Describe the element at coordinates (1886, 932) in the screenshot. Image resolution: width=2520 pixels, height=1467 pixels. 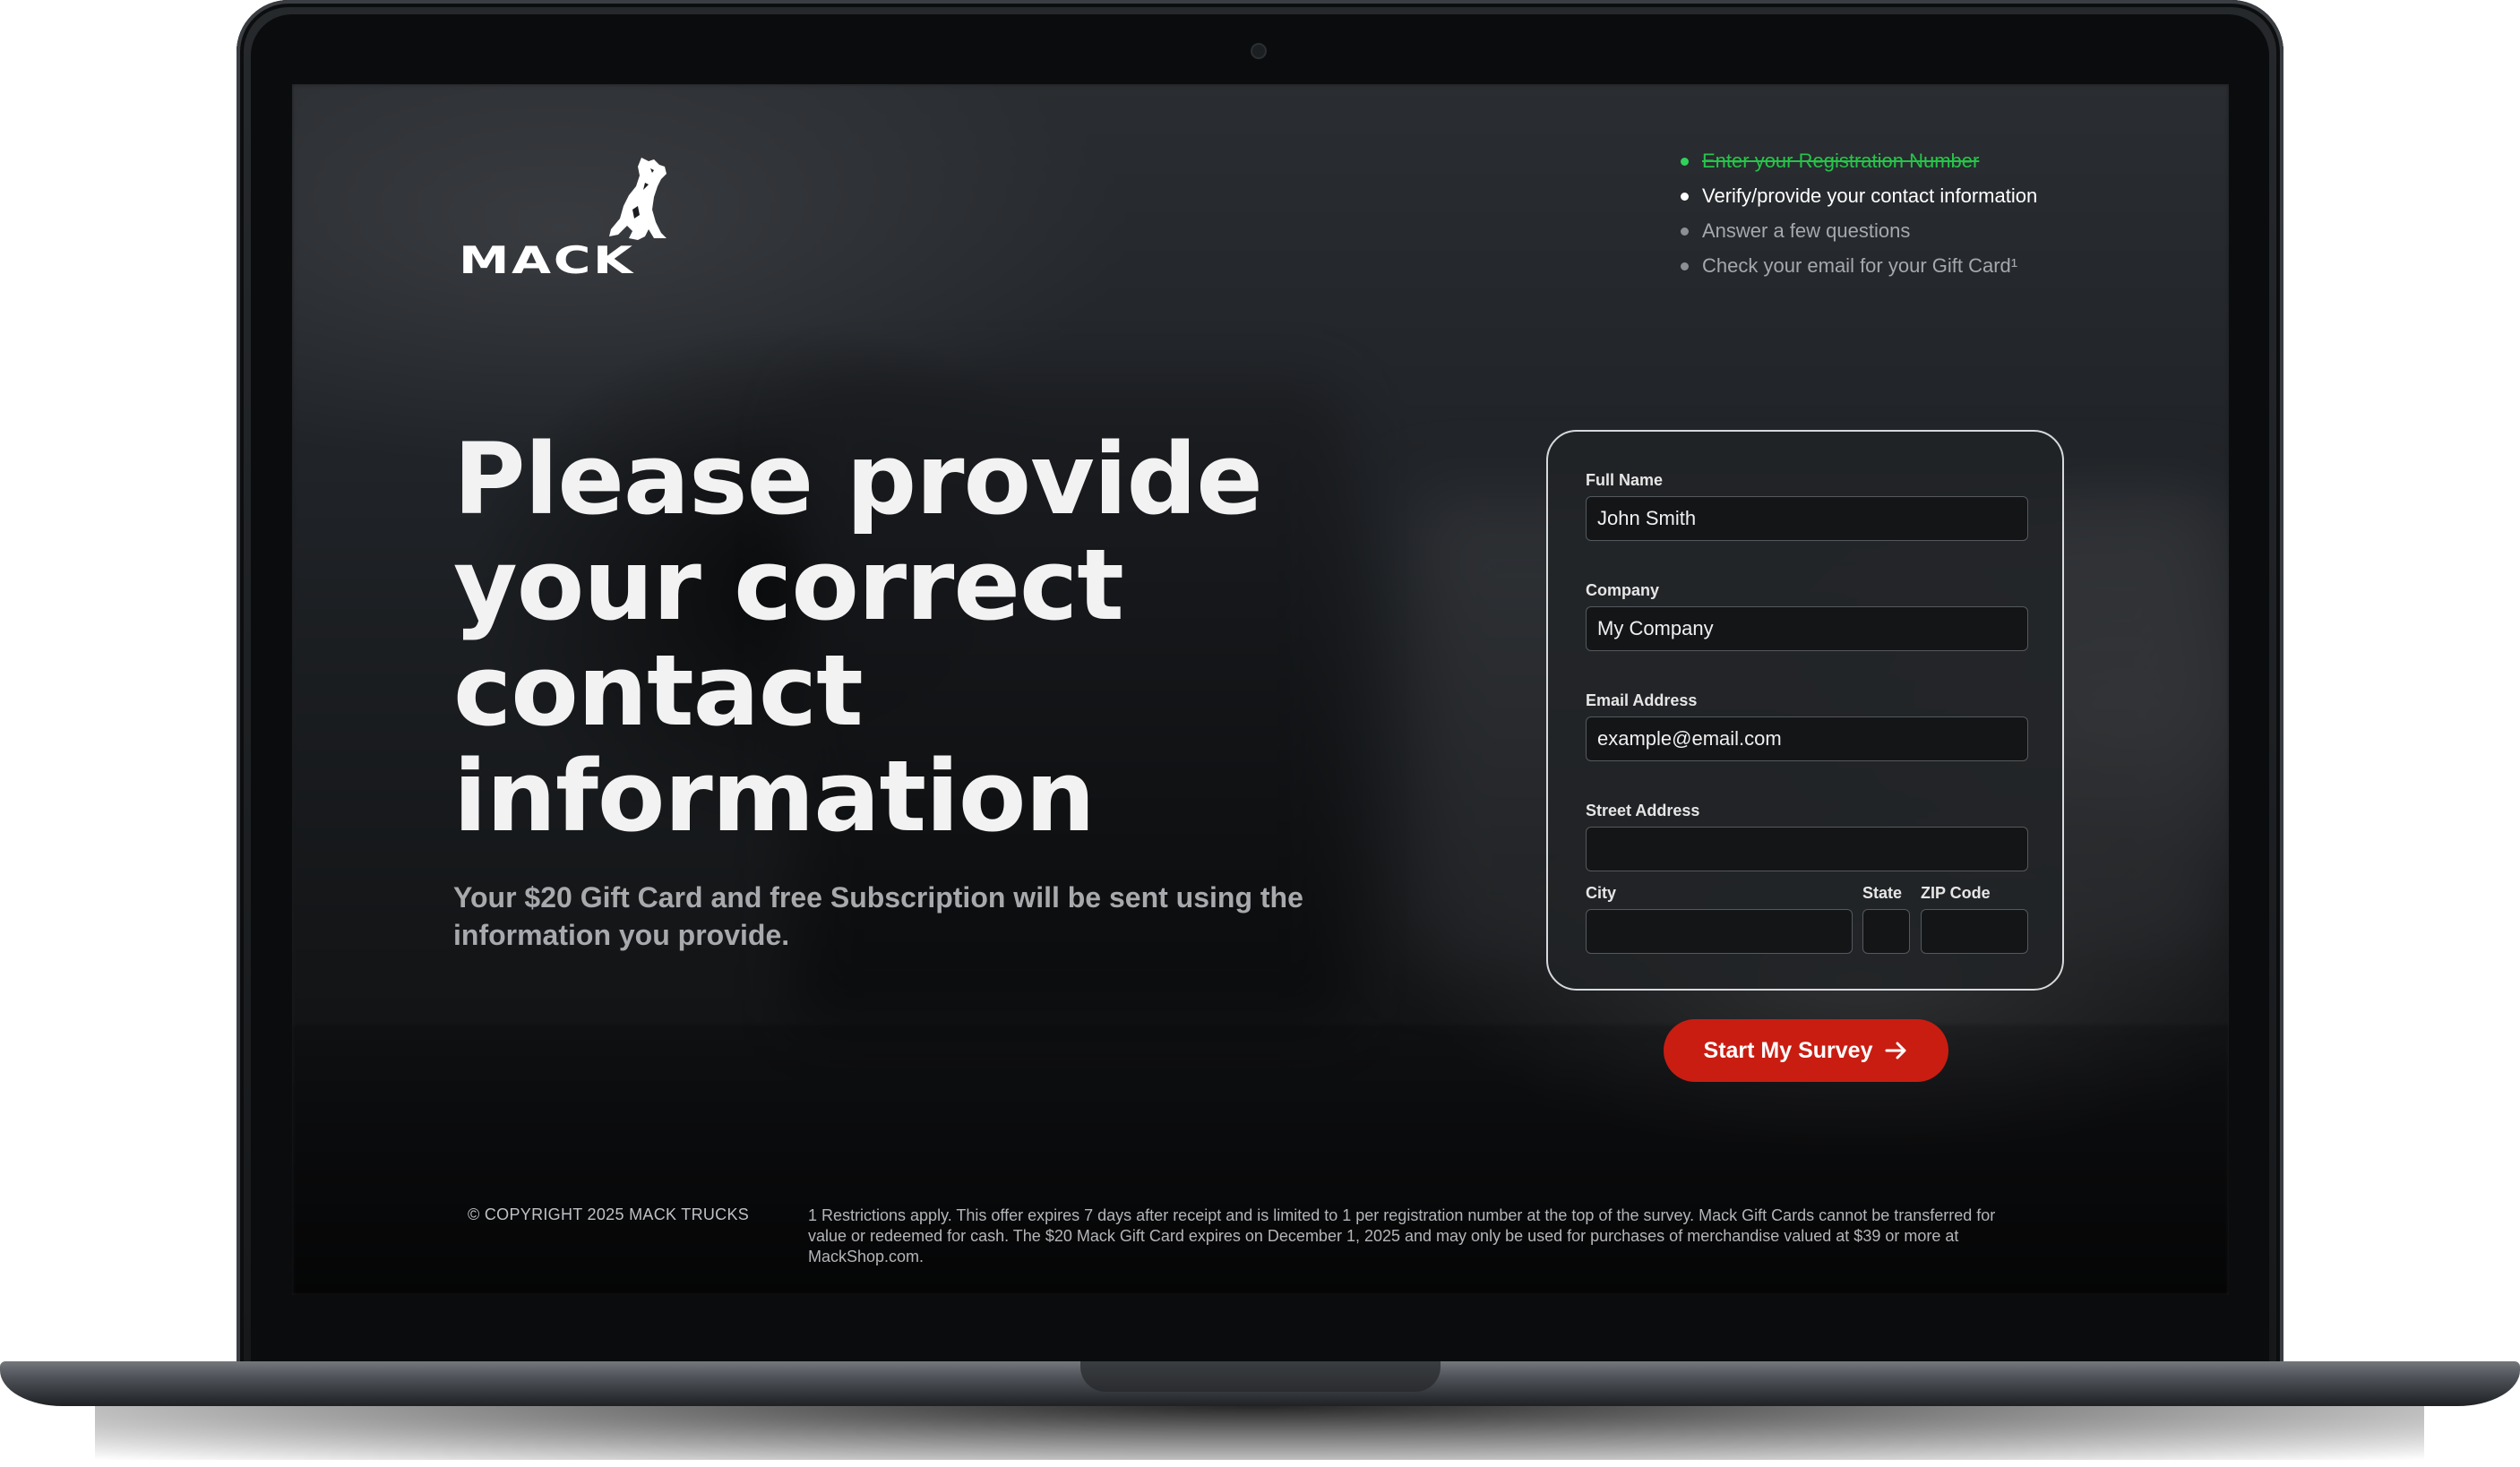
I see `state-input` at that location.